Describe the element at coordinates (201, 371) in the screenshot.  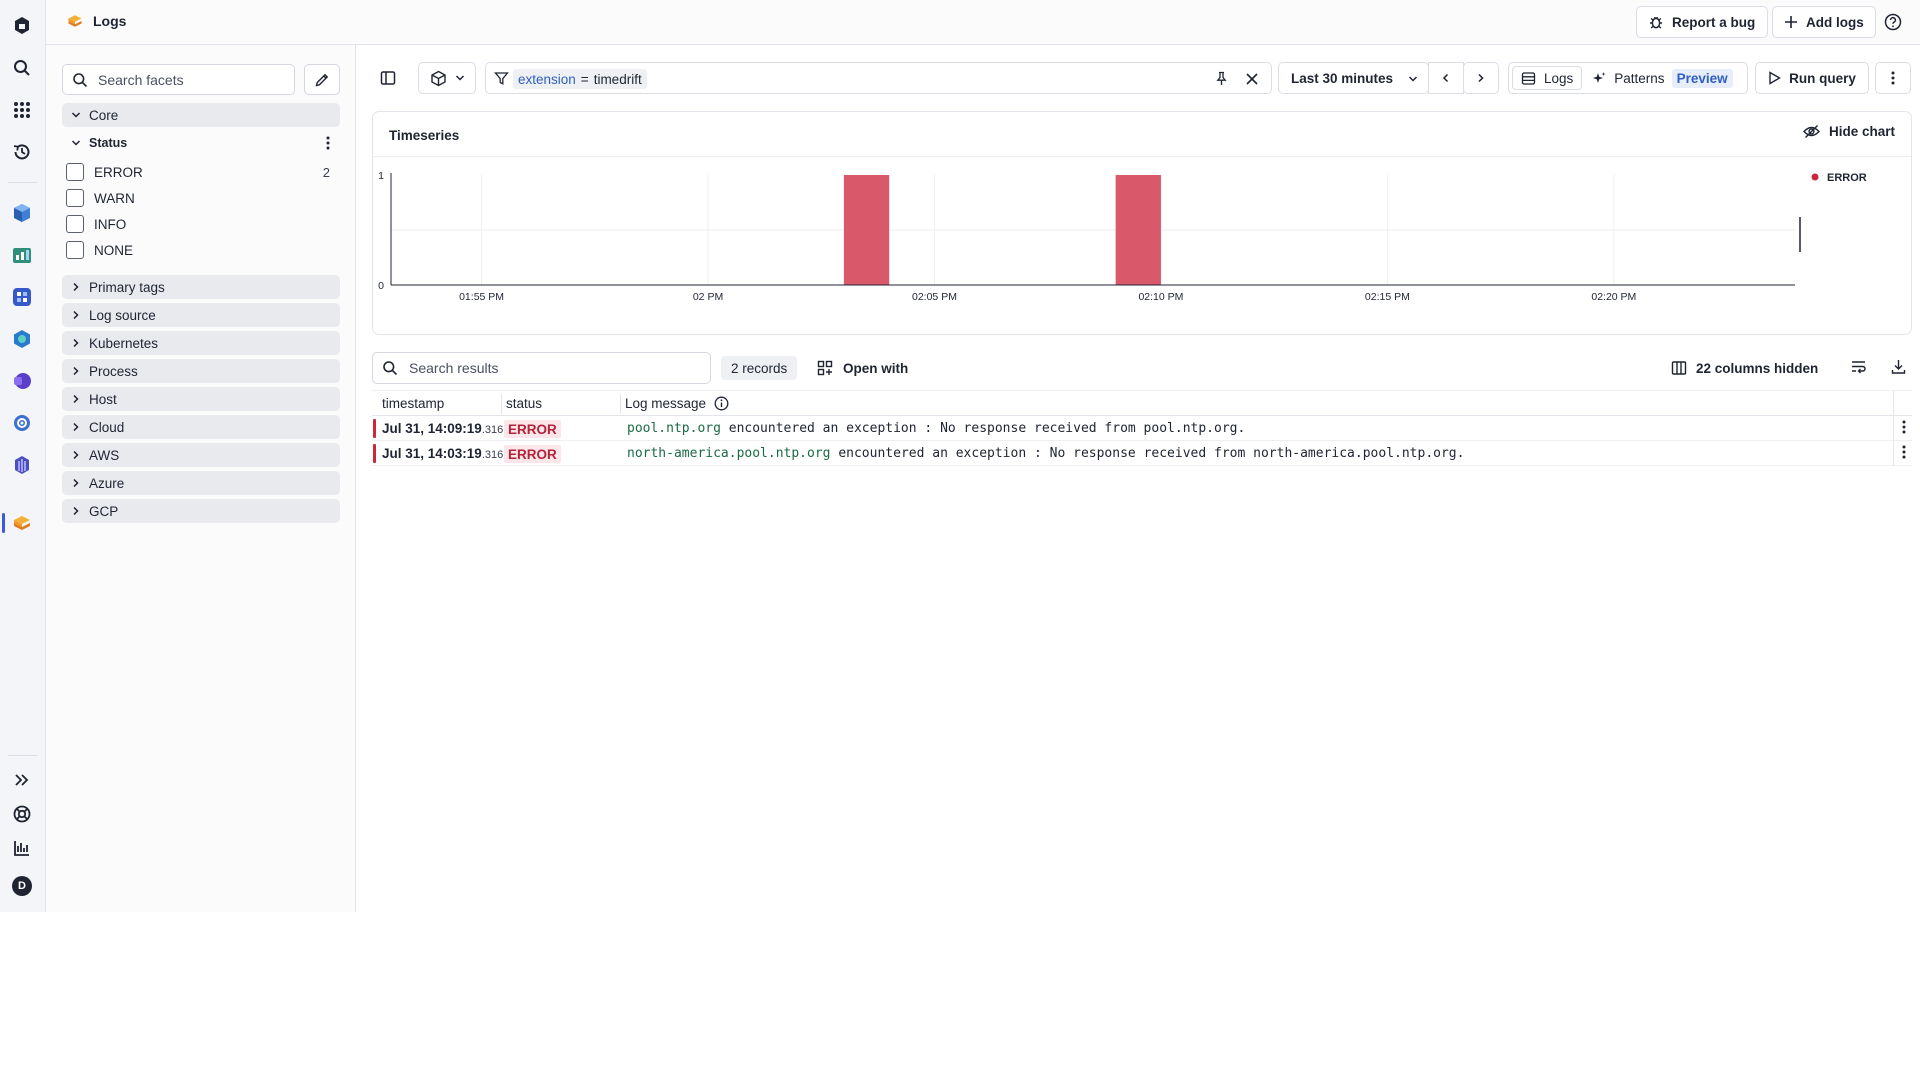
I see `facet-group-process: Process` at that location.